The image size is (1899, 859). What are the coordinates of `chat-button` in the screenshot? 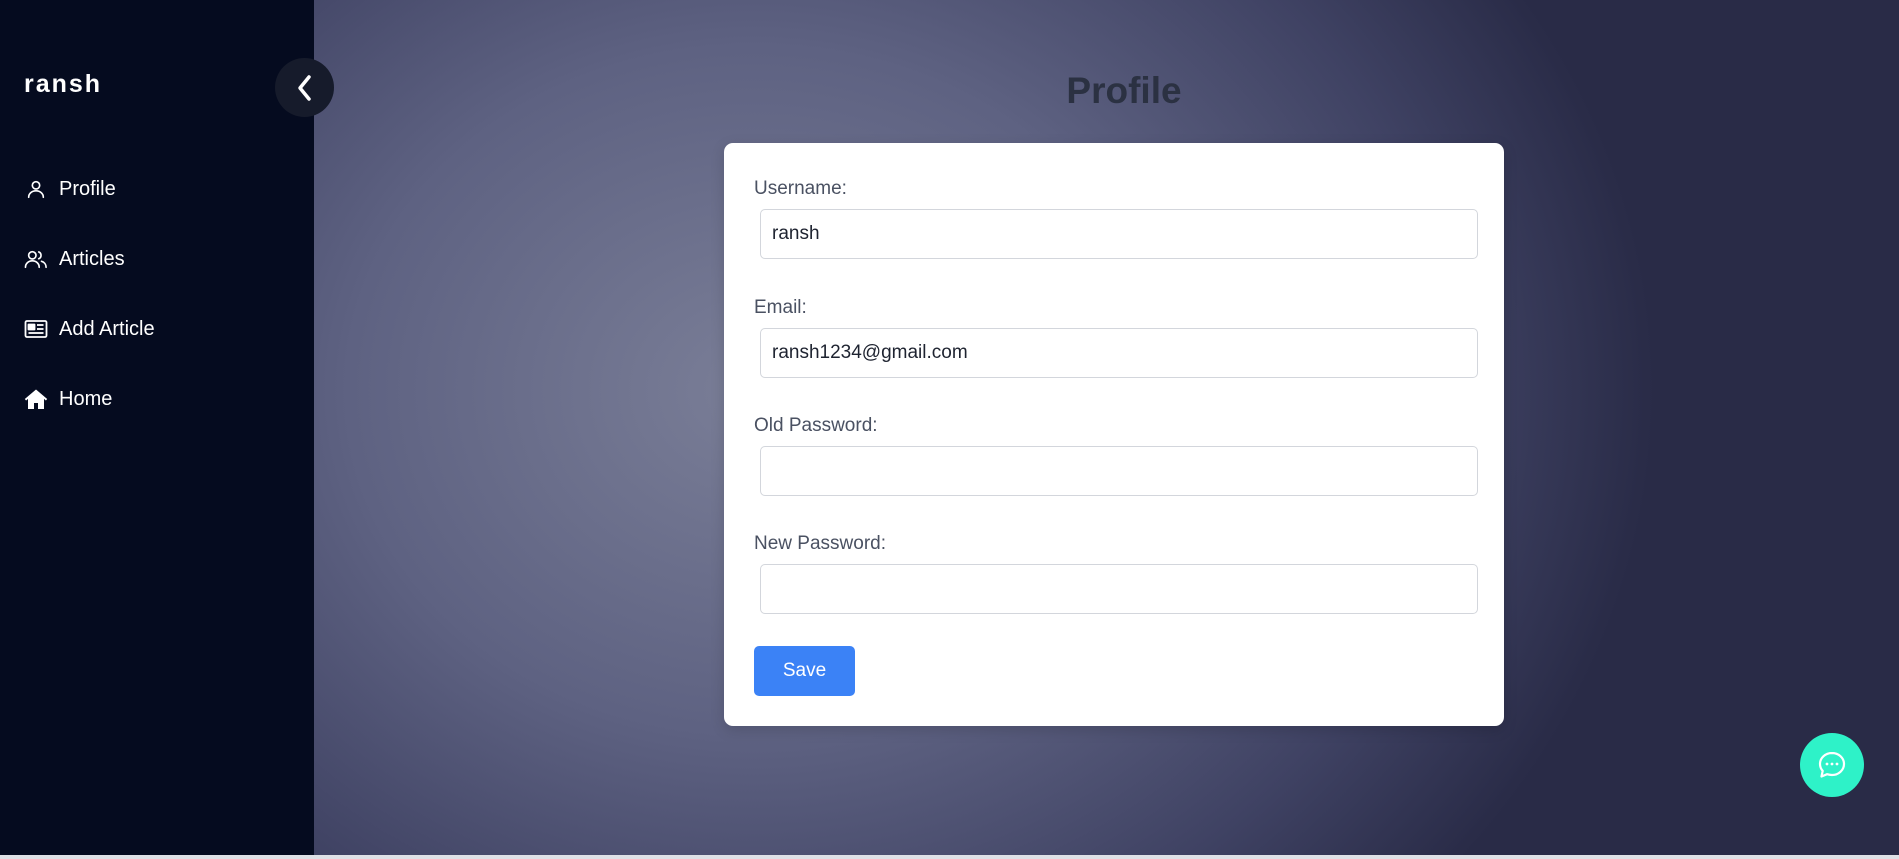 It's located at (1832, 765).